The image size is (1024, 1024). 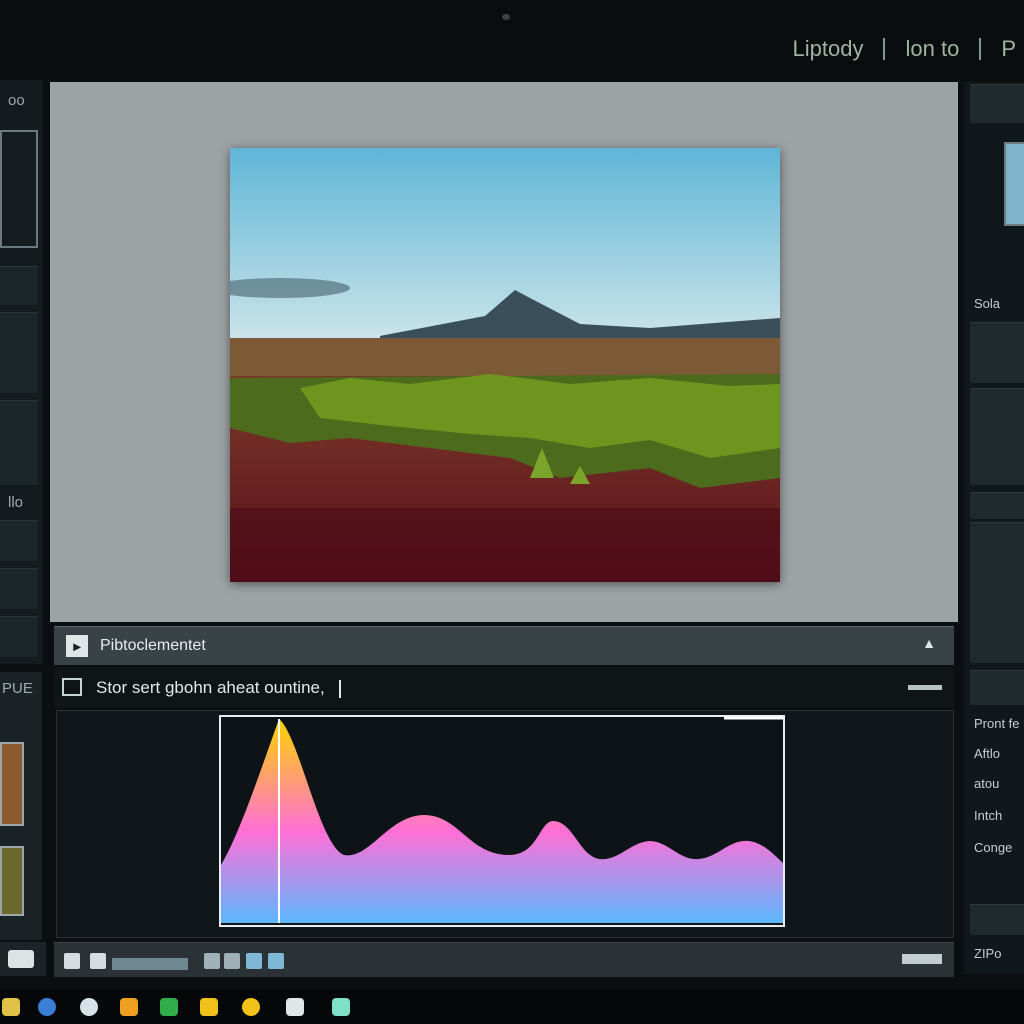 What do you see at coordinates (987, 303) in the screenshot?
I see `right-panel-label: Sola` at bounding box center [987, 303].